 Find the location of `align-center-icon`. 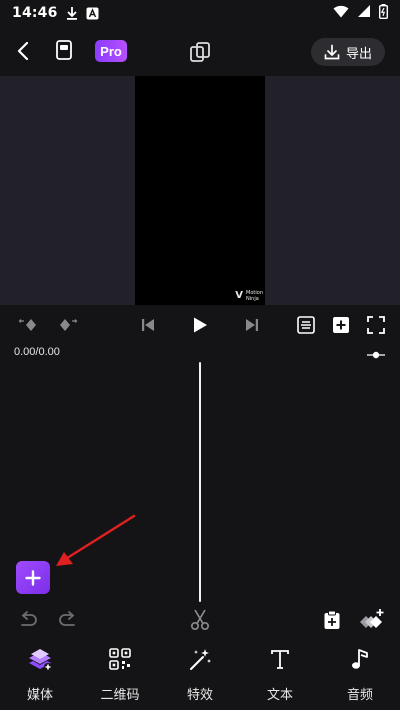

align-center-icon is located at coordinates (306, 325).